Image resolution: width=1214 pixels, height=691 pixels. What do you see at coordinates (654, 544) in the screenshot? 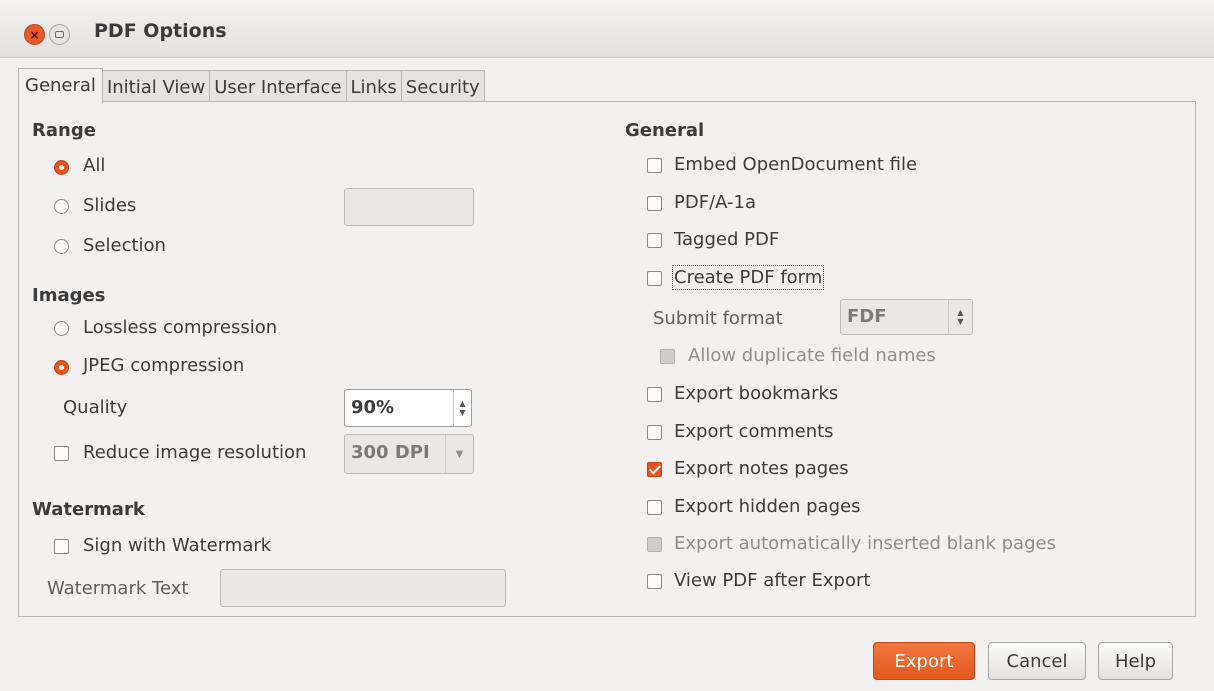
I see `export-blank-checkbox` at bounding box center [654, 544].